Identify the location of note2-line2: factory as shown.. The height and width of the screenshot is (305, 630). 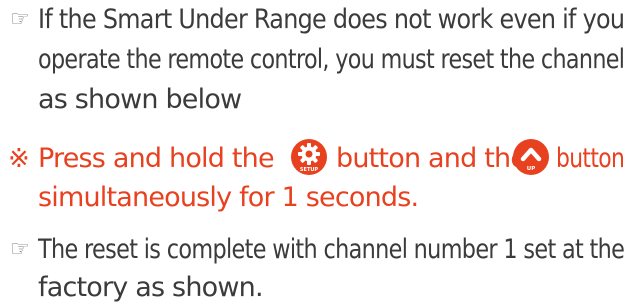
(151, 287).